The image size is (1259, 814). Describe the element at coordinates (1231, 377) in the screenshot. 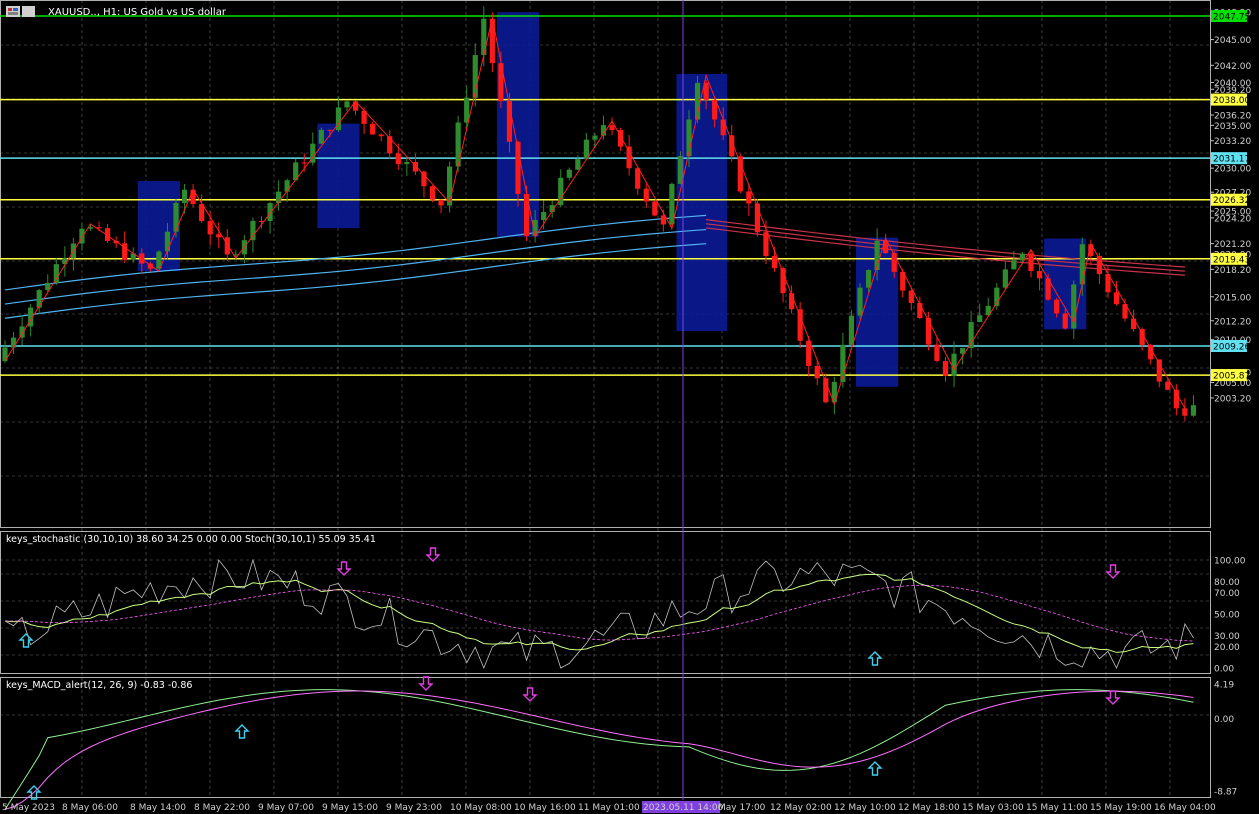

I see `price-level-tag-label: 2005.87` at that location.